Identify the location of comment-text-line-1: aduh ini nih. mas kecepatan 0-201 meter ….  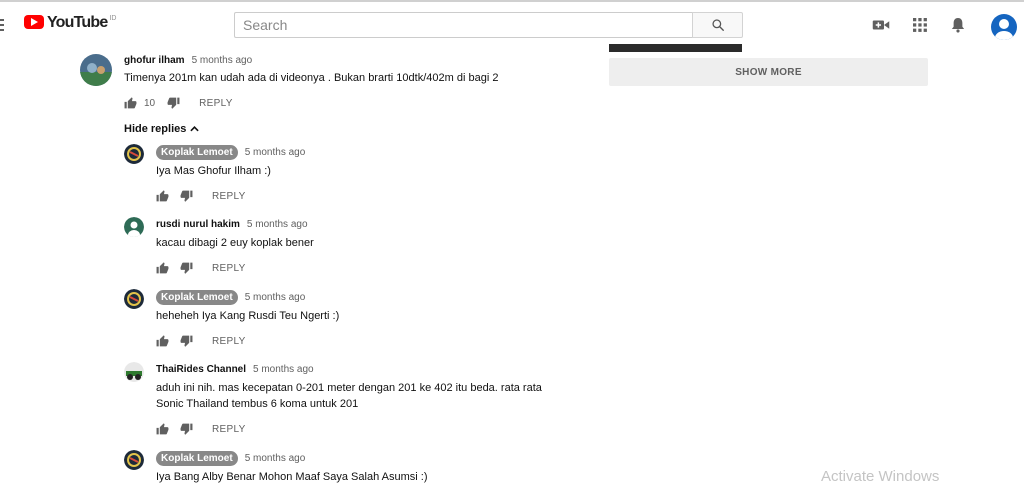
(349, 388).